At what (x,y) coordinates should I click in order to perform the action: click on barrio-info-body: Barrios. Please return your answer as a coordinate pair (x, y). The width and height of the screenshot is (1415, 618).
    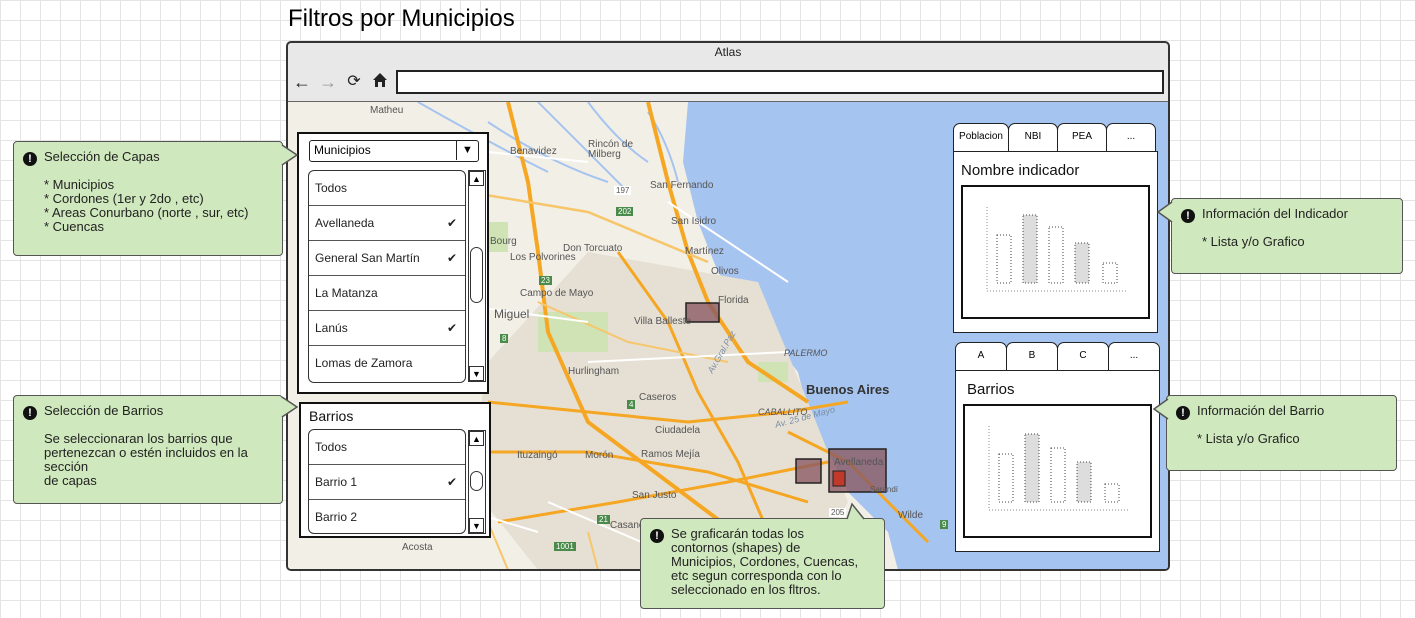
    Looking at the image, I should click on (1057, 461).